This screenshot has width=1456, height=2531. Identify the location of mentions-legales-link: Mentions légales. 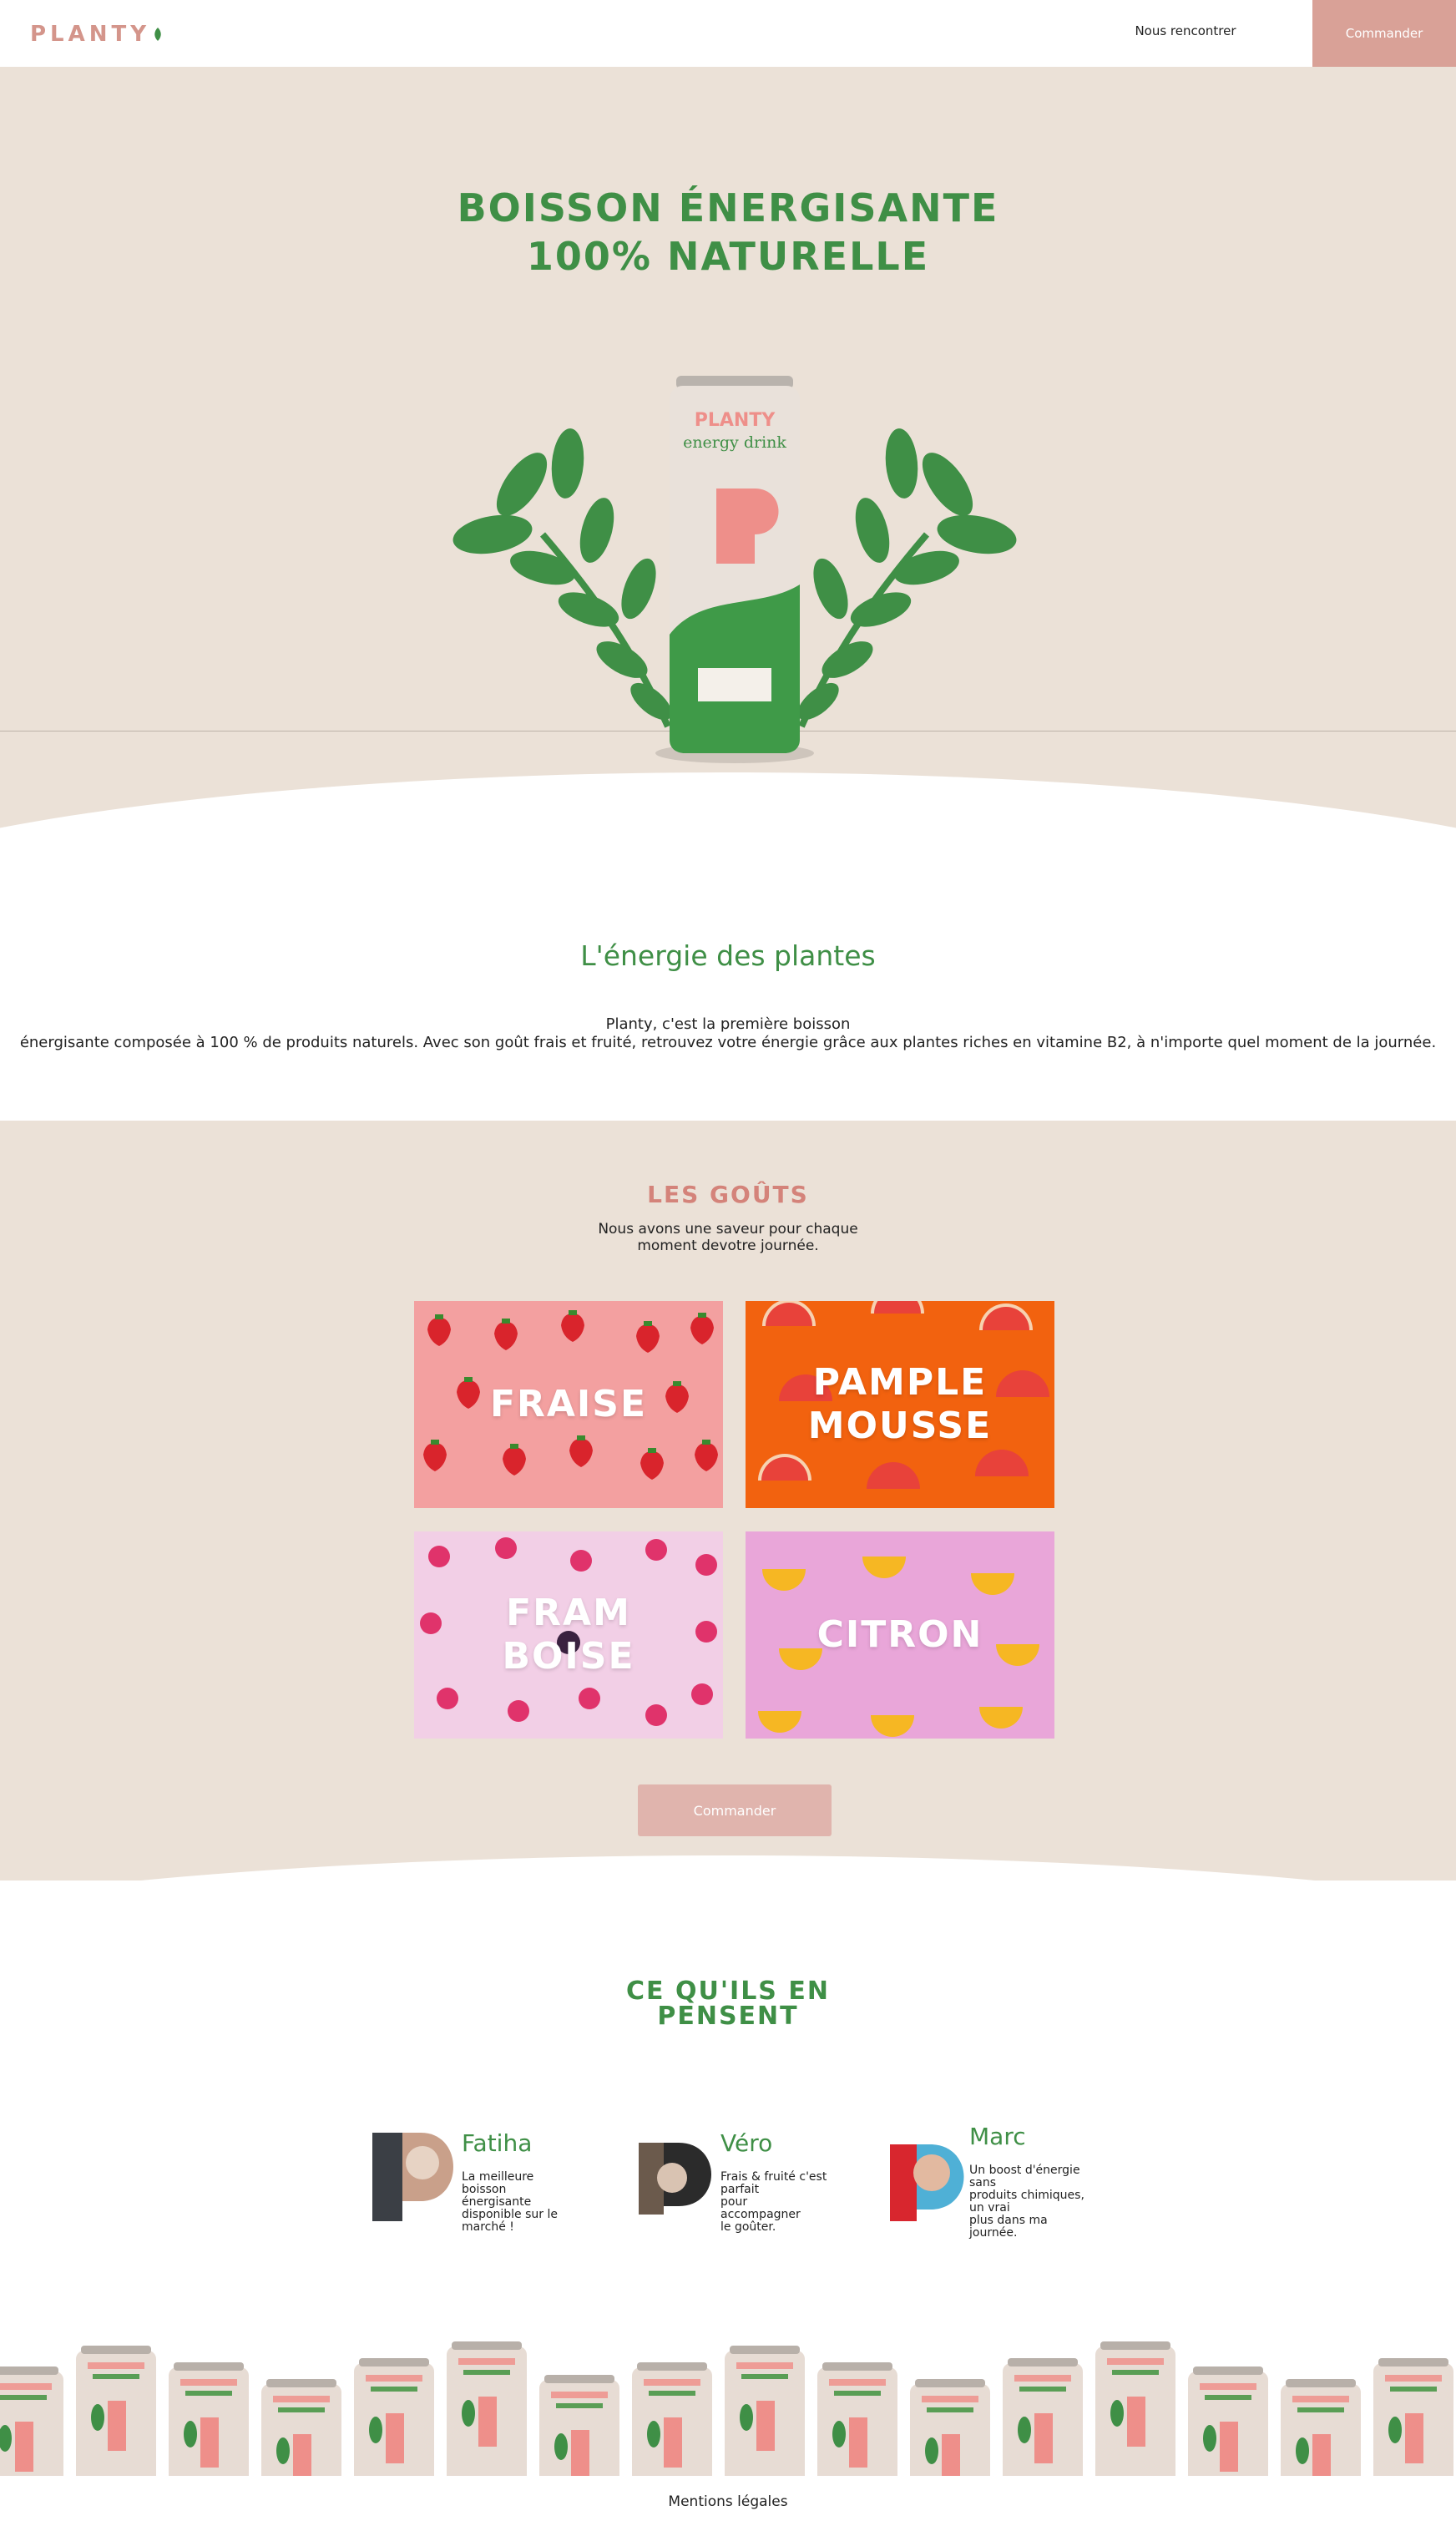
(728, 2501).